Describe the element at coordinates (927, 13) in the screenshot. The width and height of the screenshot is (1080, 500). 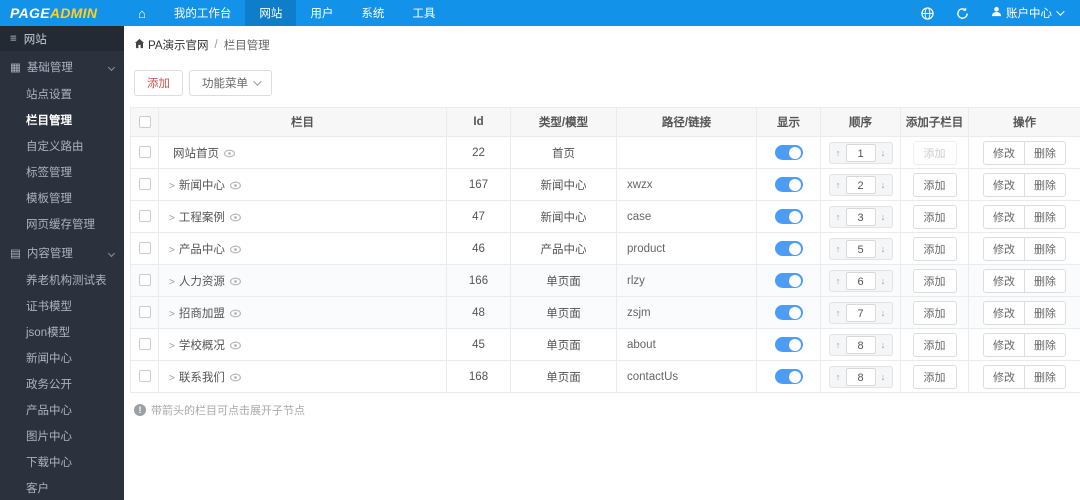
I see `globe-icon` at that location.